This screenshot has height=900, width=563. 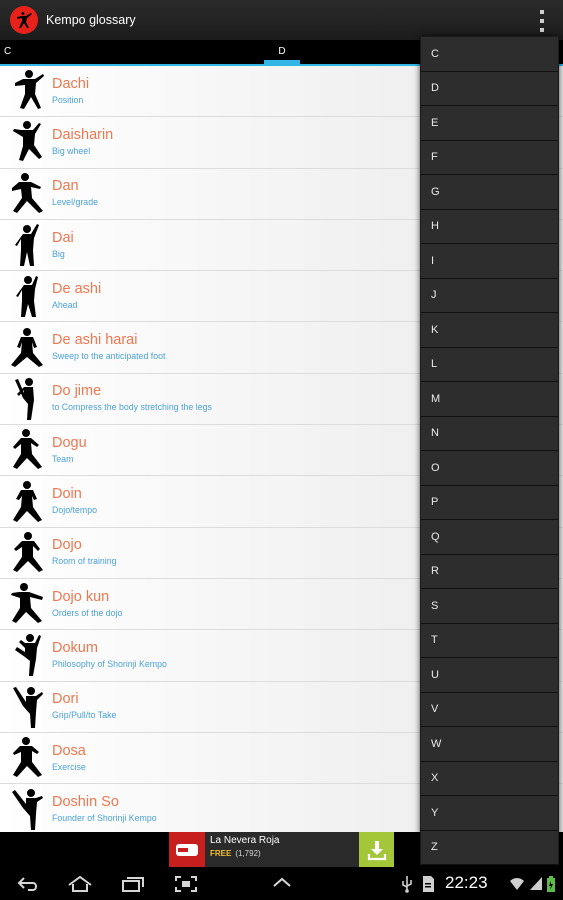 I want to click on app-title: Kempo glossary, so click(x=91, y=20).